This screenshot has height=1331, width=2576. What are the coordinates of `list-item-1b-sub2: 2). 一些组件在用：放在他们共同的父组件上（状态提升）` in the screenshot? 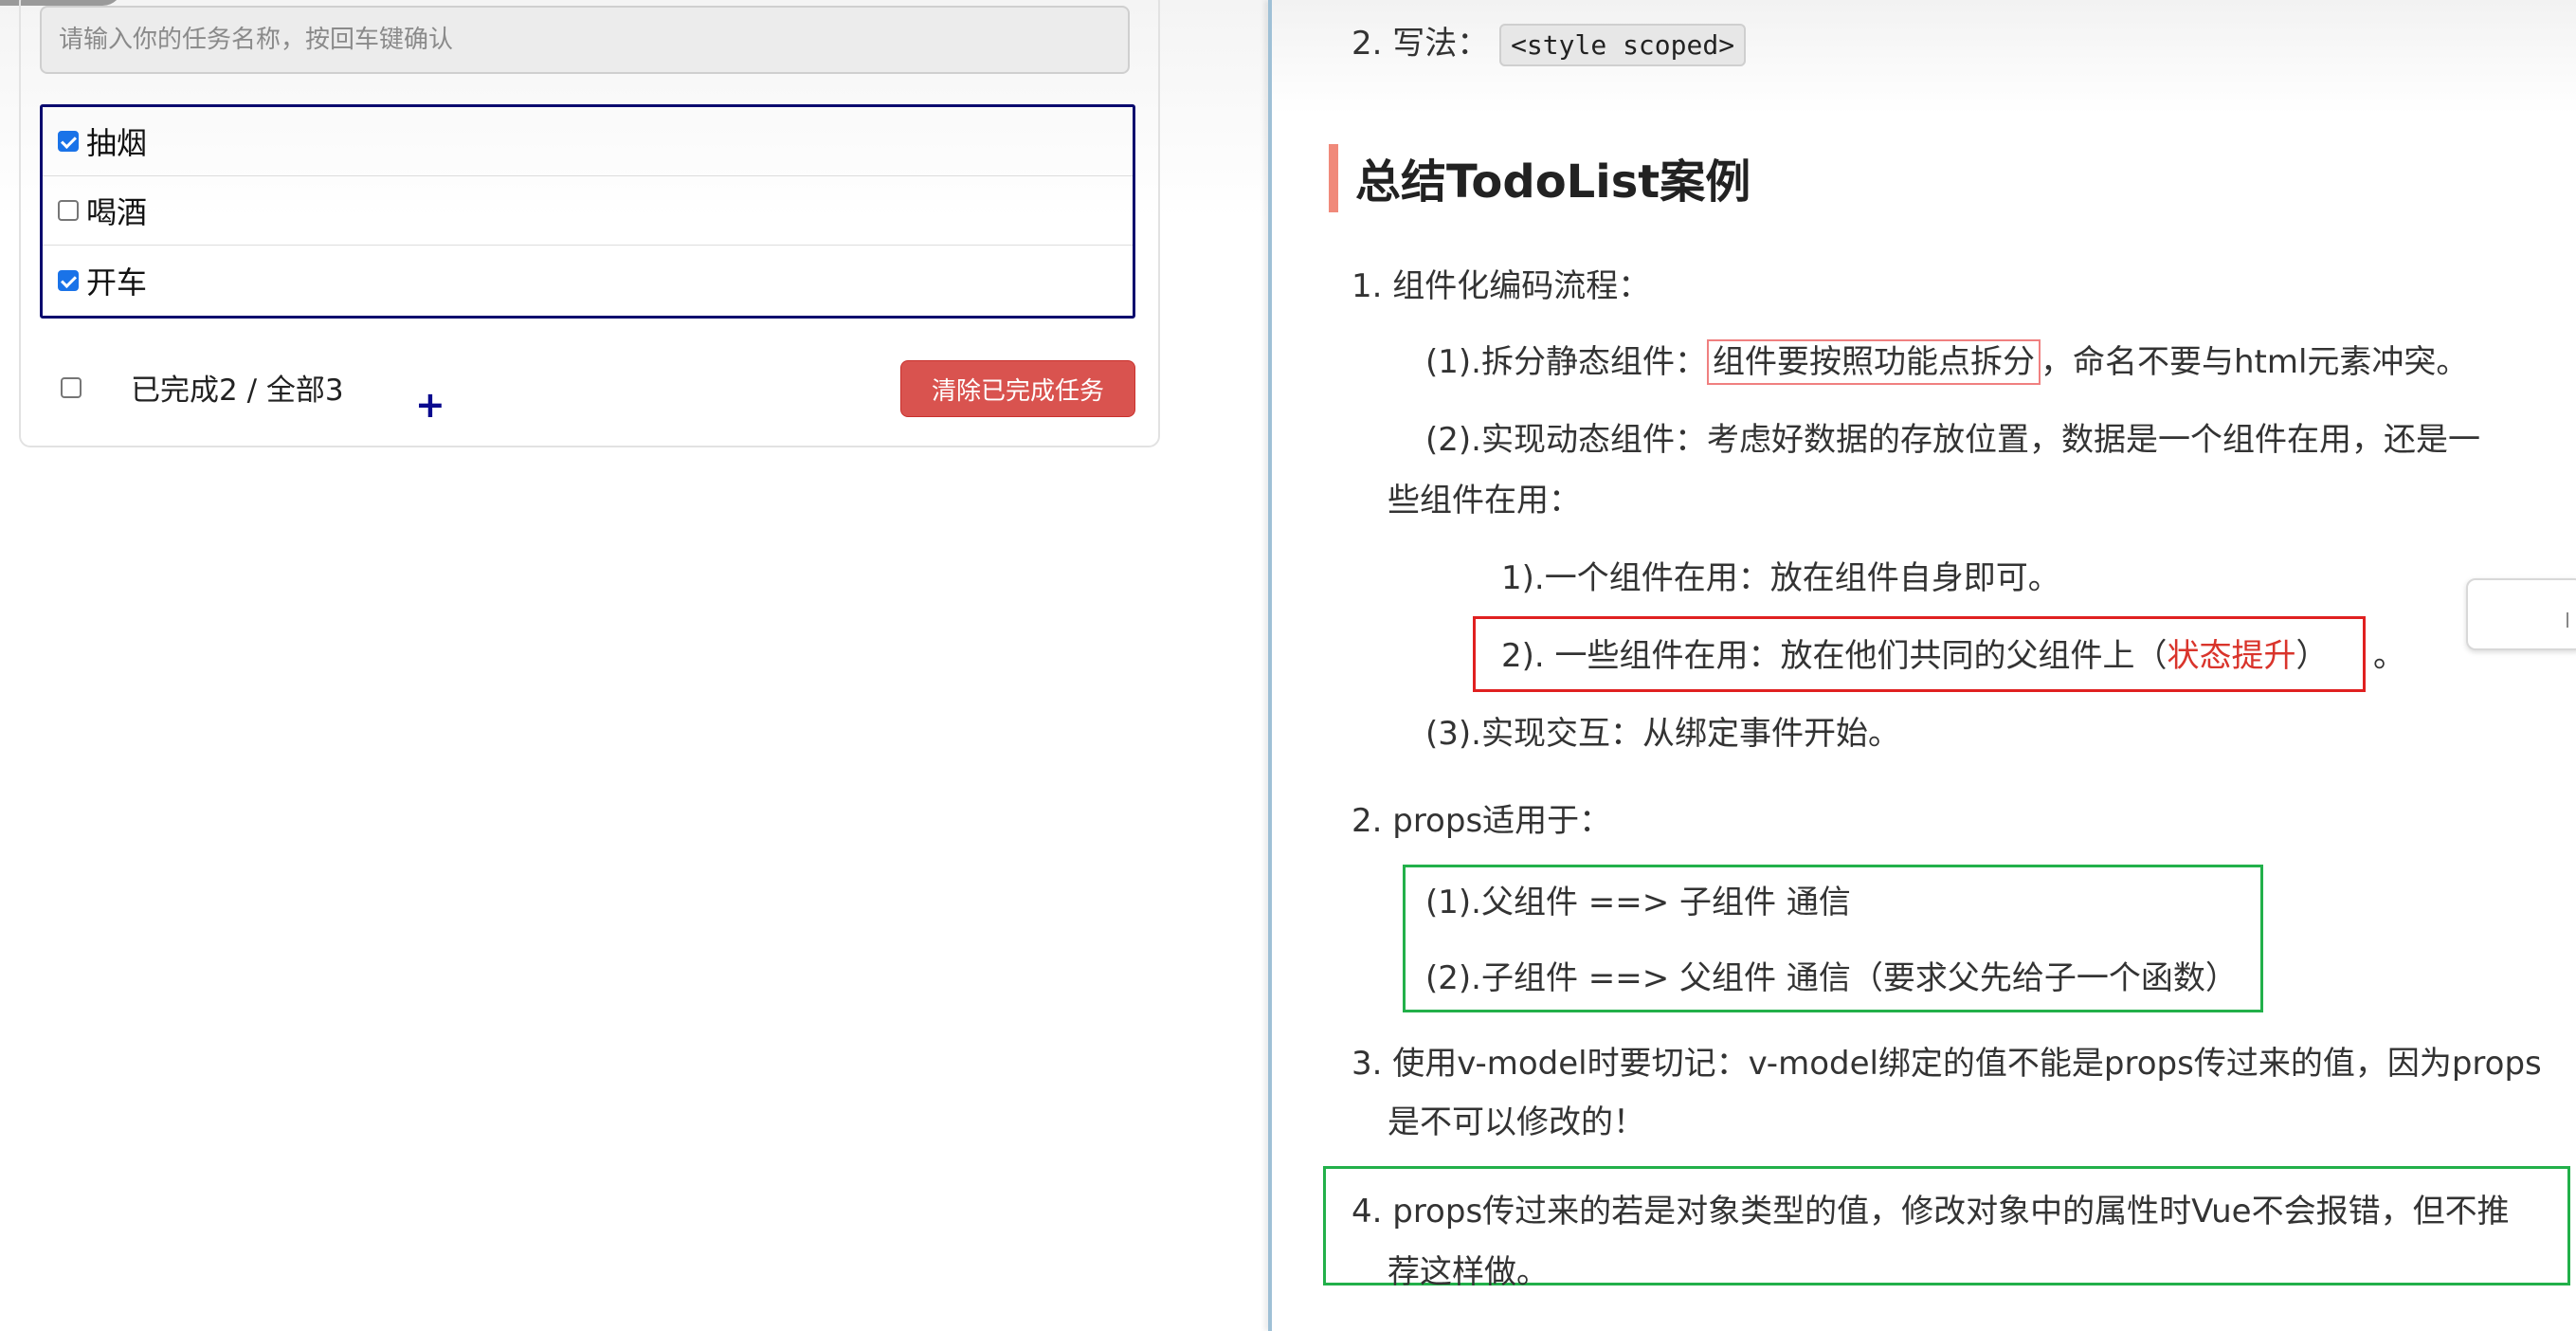 It's located at (1915, 653).